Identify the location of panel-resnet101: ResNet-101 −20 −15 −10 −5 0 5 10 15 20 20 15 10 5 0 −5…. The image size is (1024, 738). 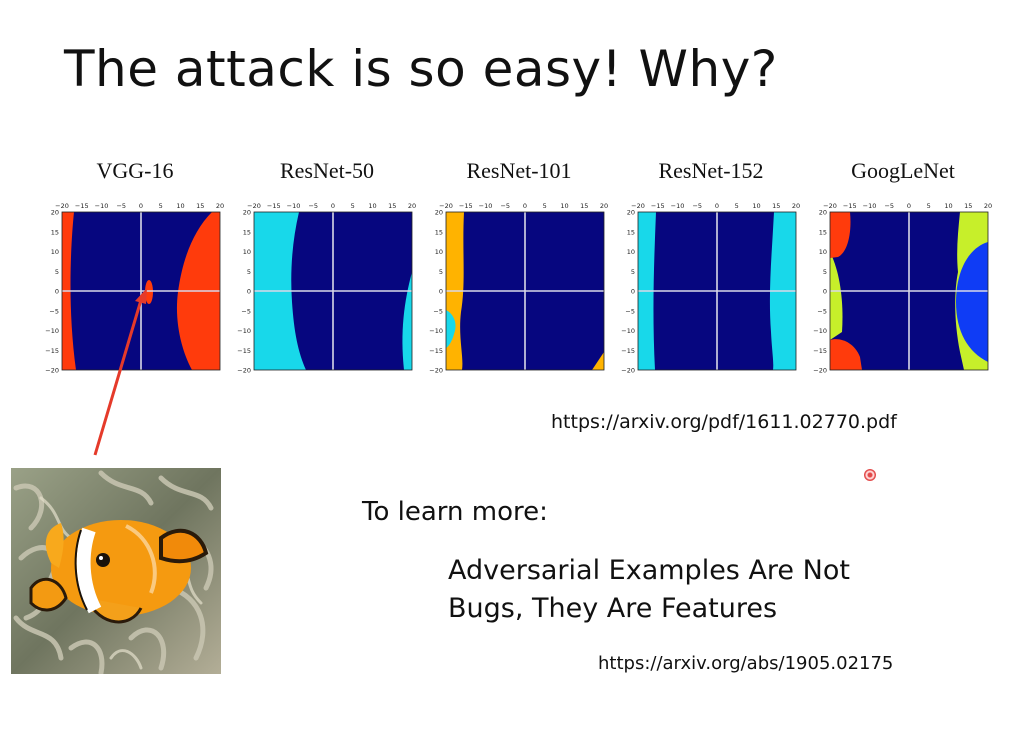
(519, 265).